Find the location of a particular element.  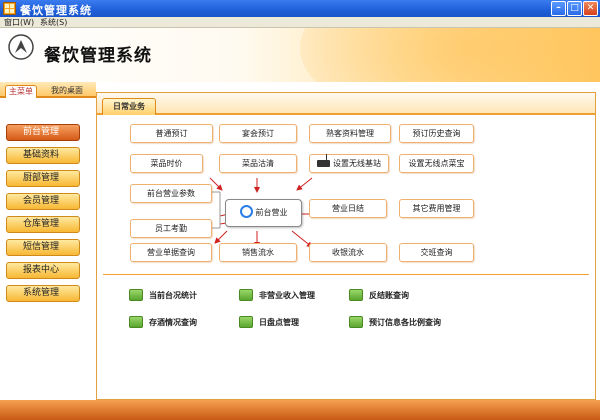

quick-booking-ratio: 预订信息各比例查询 is located at coordinates (395, 322).